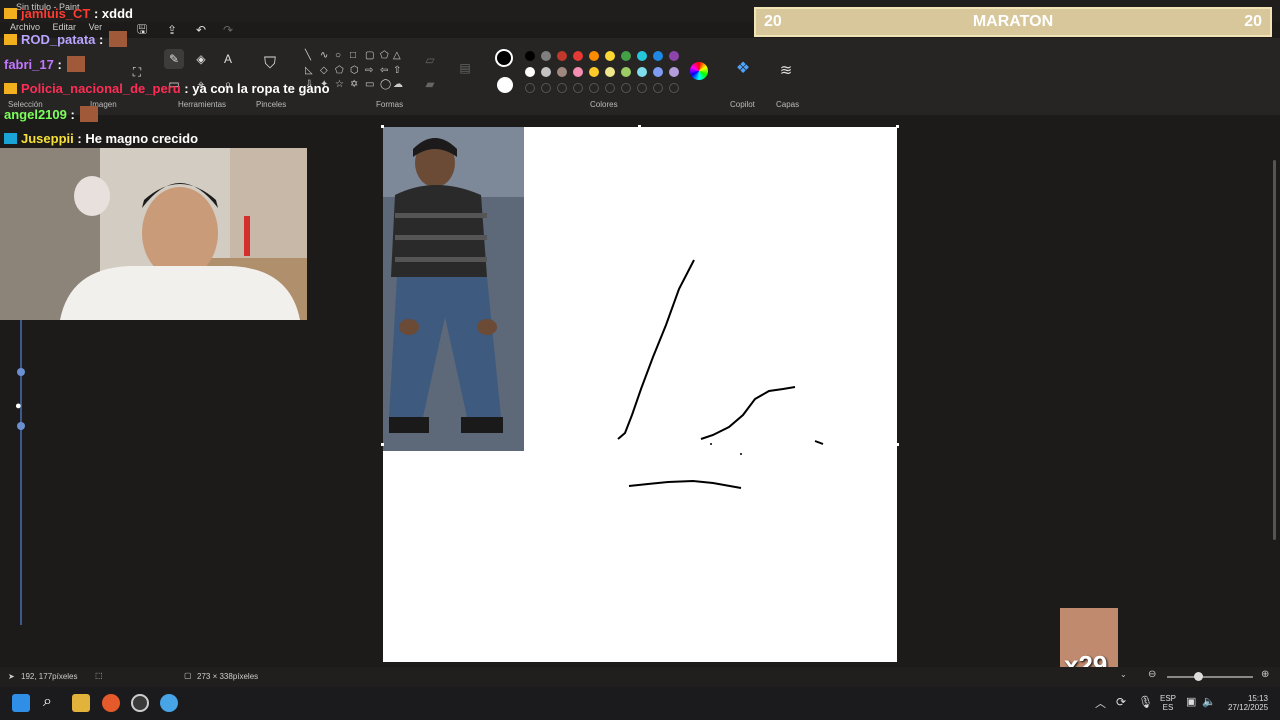  I want to click on callout-cloud-shape-icon: ☁, so click(398, 85).